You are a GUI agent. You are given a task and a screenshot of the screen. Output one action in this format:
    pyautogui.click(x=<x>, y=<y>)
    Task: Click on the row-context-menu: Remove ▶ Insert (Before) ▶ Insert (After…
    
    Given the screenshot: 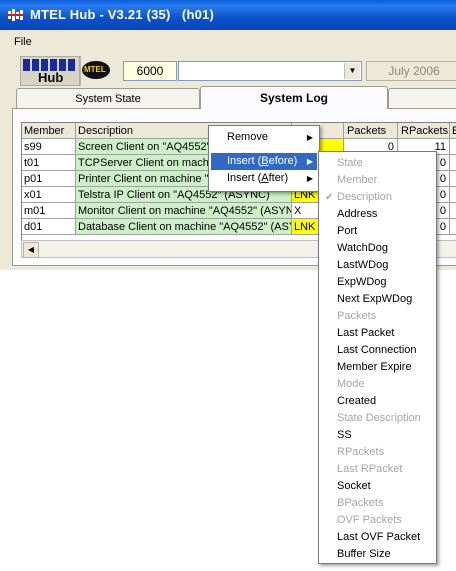 What is the action you would take?
    pyautogui.click(x=264, y=158)
    